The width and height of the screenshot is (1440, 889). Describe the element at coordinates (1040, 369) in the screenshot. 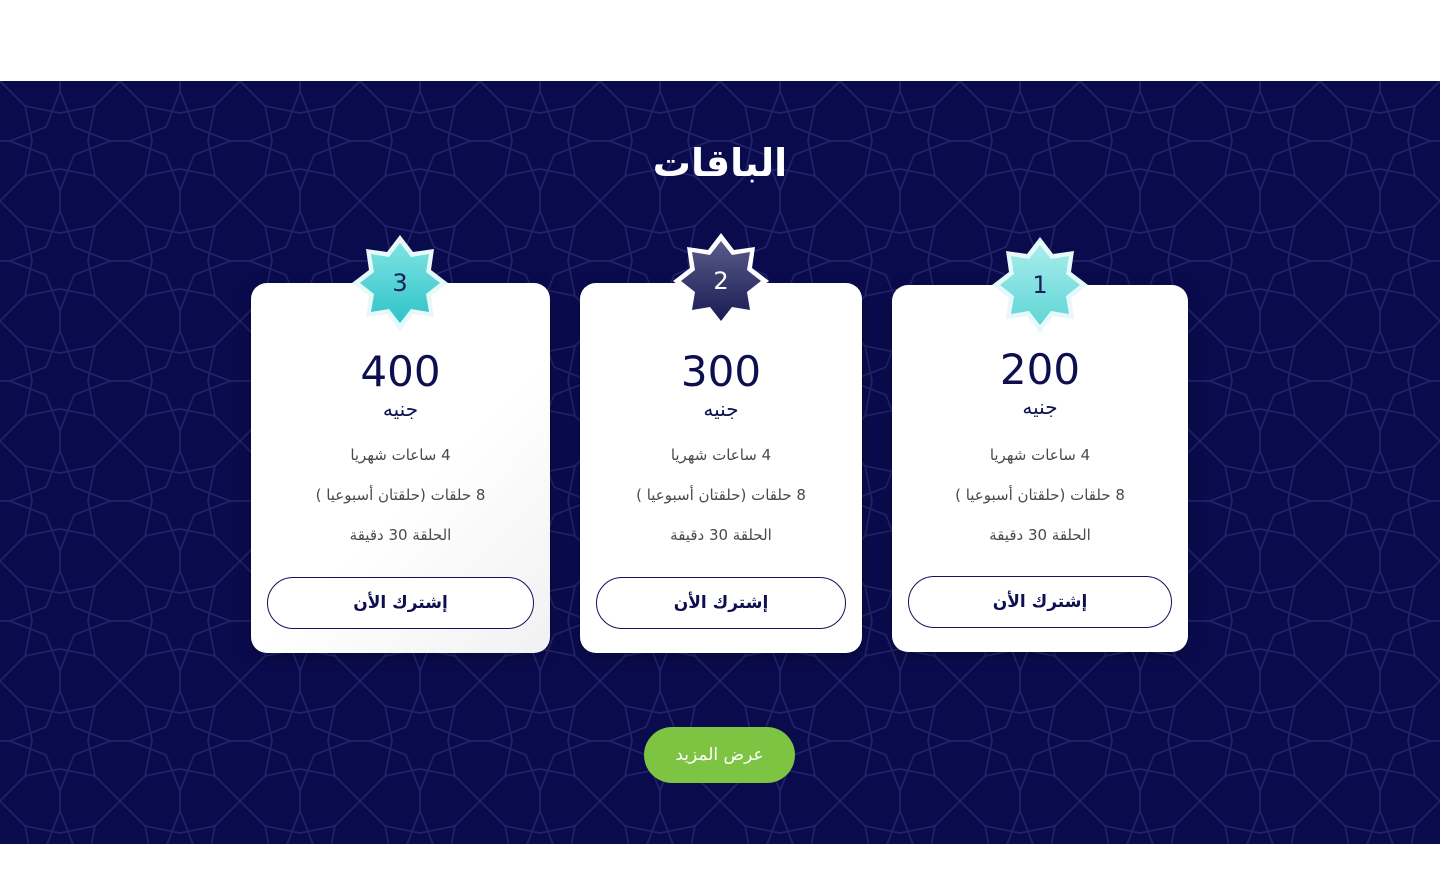

I see `plan-price: 200` at that location.